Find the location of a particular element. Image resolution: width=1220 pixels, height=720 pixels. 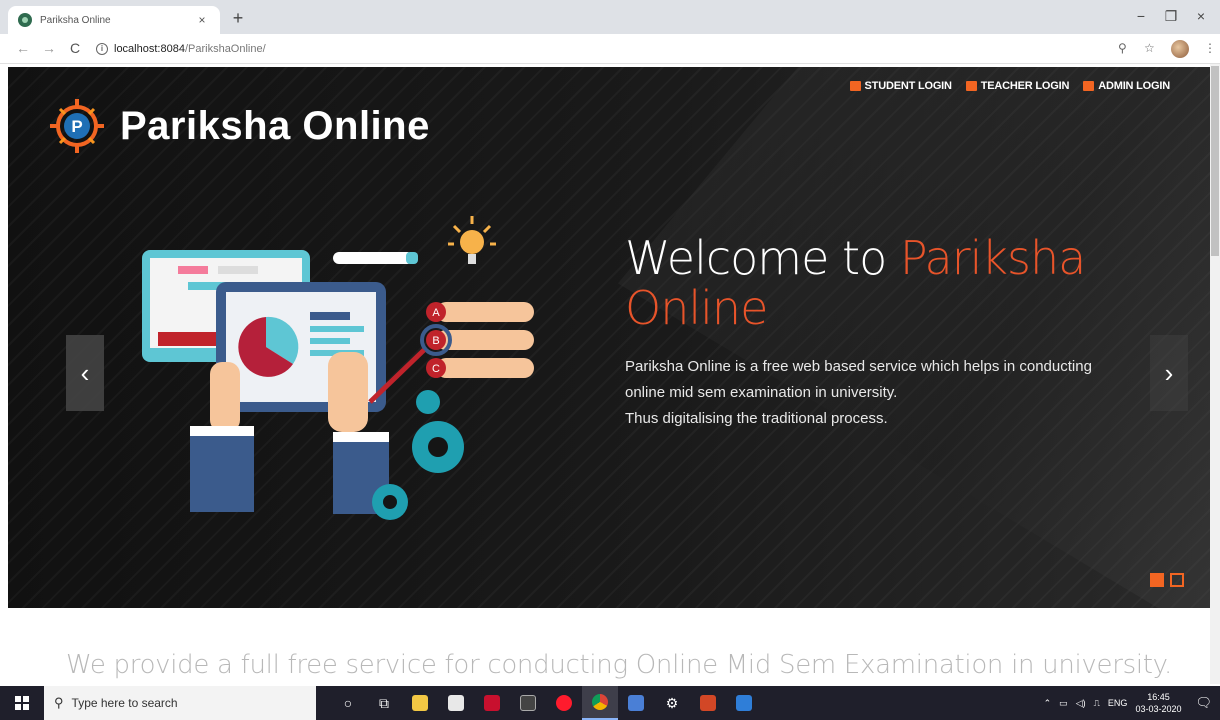

logo-letter: P is located at coordinates (76, 126).